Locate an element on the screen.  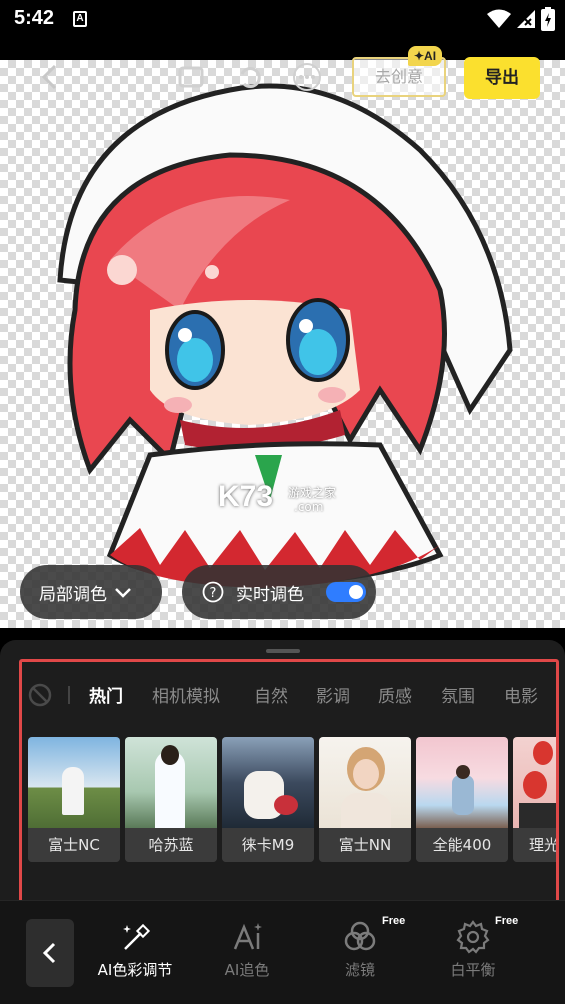
notification-a-icon: A is located at coordinates (80, 19).